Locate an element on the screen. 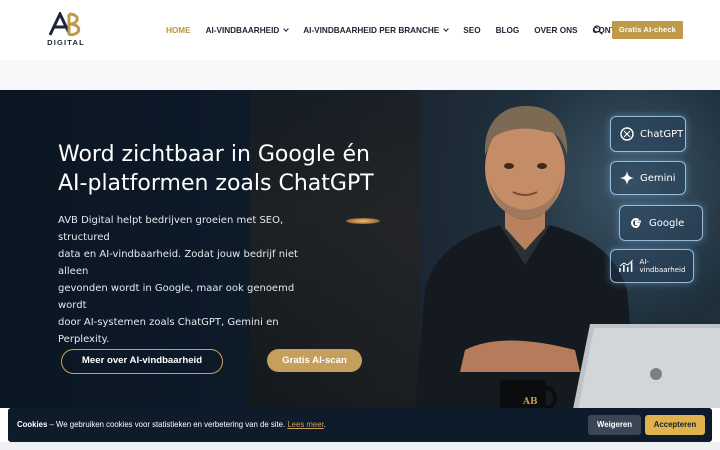 The image size is (720, 450). google-icon is located at coordinates (635, 223).